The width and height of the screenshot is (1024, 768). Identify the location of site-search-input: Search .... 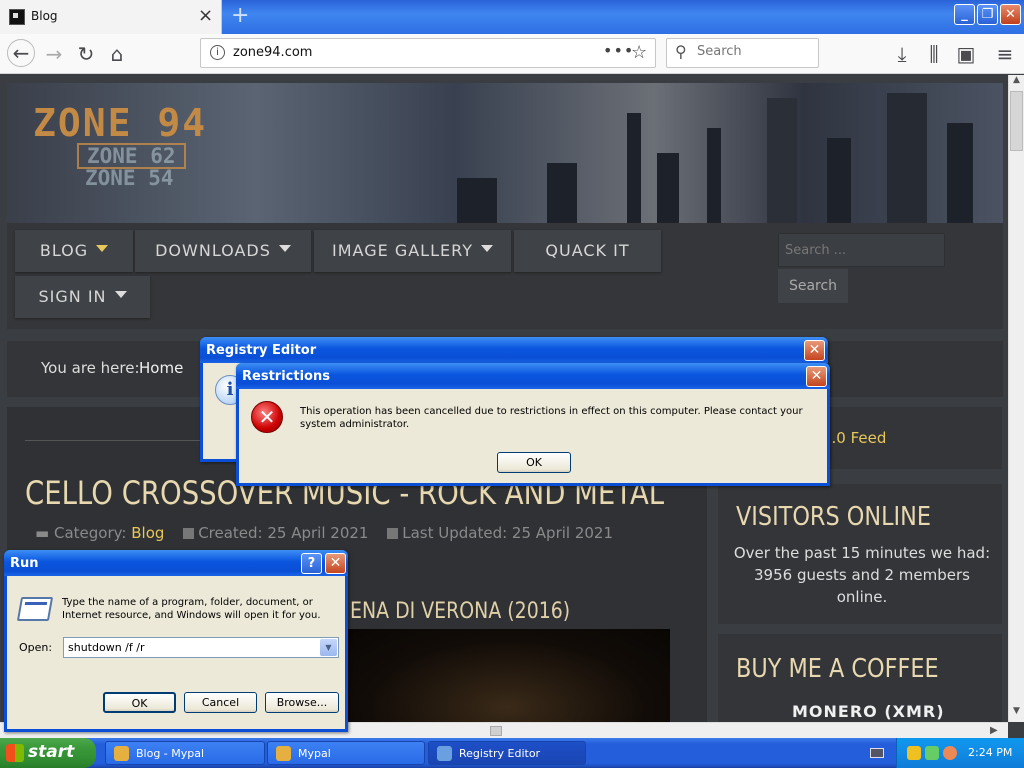
(861, 250).